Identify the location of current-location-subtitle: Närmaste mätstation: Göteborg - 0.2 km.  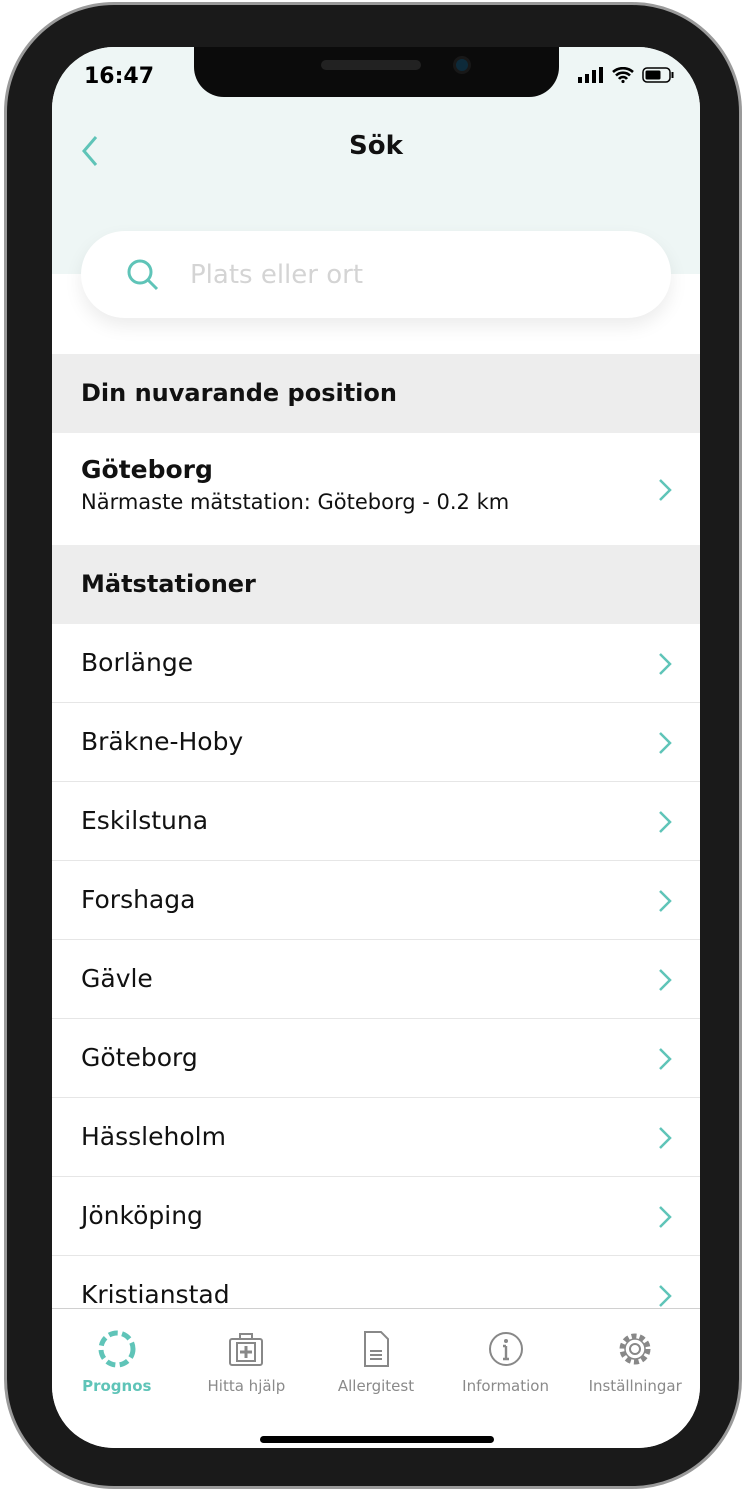
(295, 502).